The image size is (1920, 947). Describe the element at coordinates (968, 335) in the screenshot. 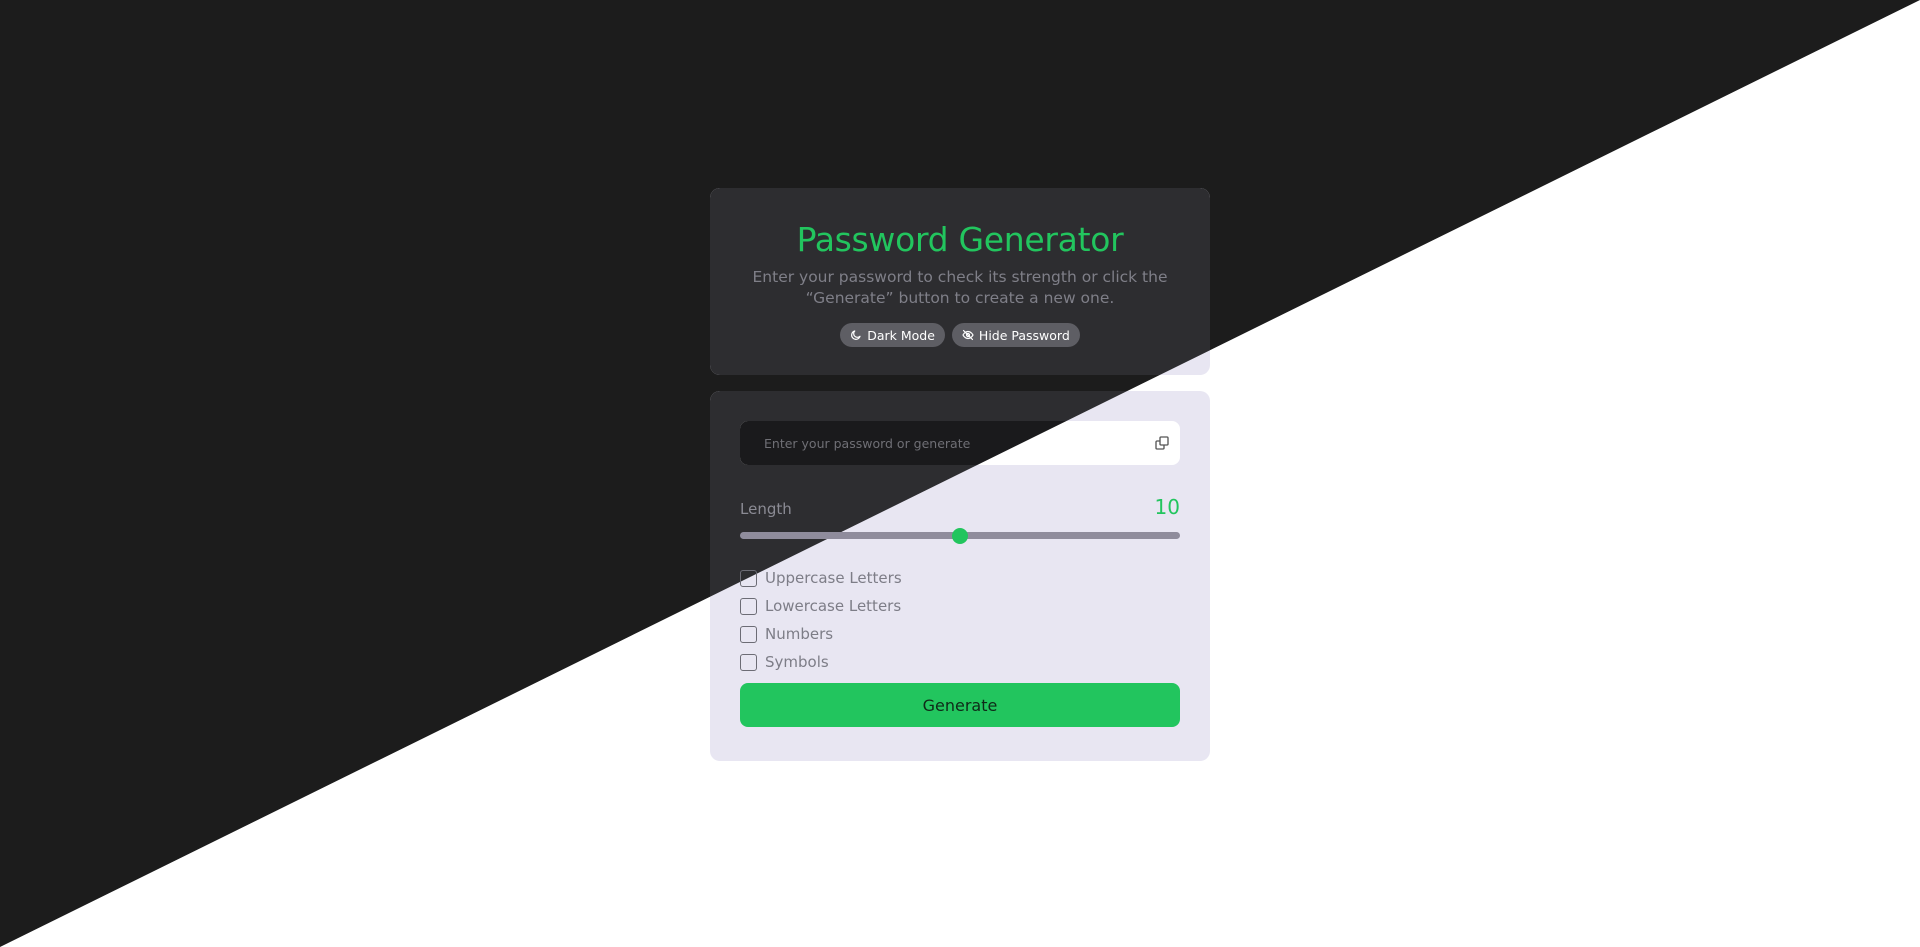

I see `eye-off-icon` at that location.